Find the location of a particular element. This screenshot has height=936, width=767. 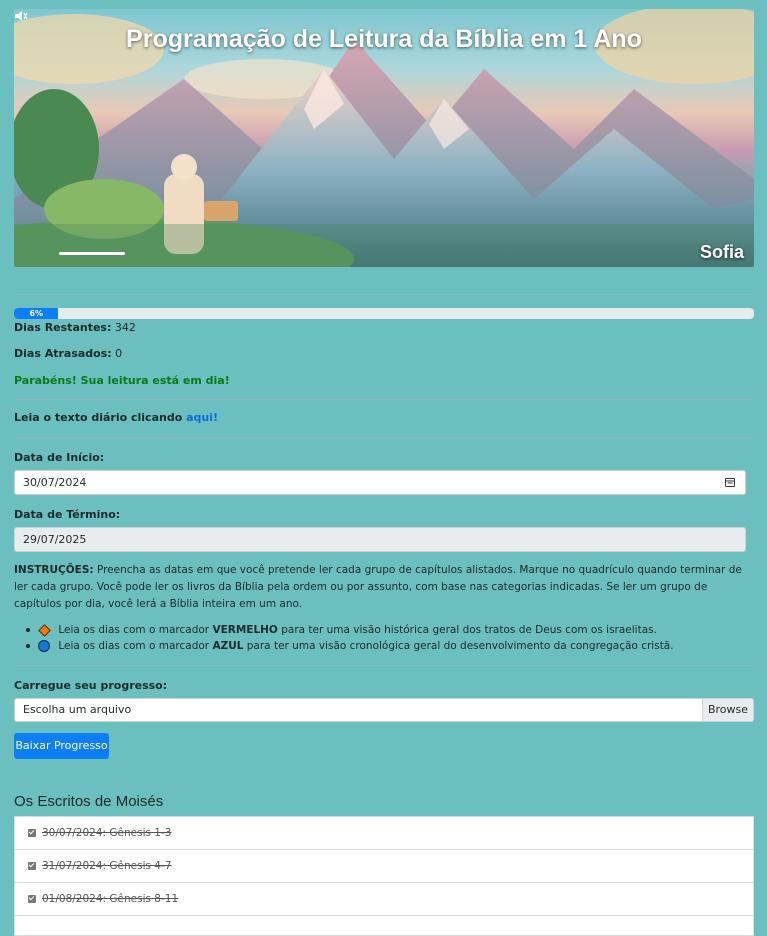

blue-marker-icon is located at coordinates (44, 646).